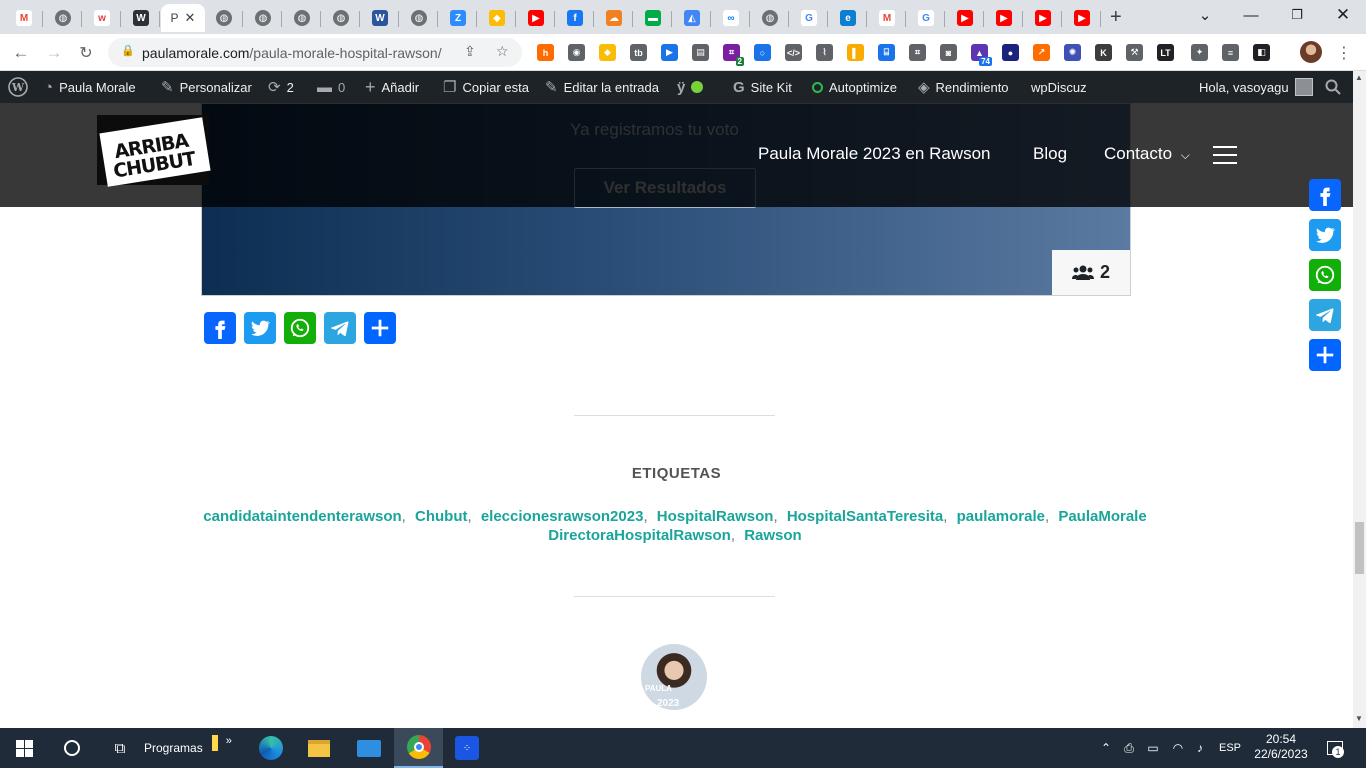 The height and width of the screenshot is (768, 1366). Describe the element at coordinates (602, 87) in the screenshot. I see `adminbar-edit-post: ✎ Editar la entrada` at that location.